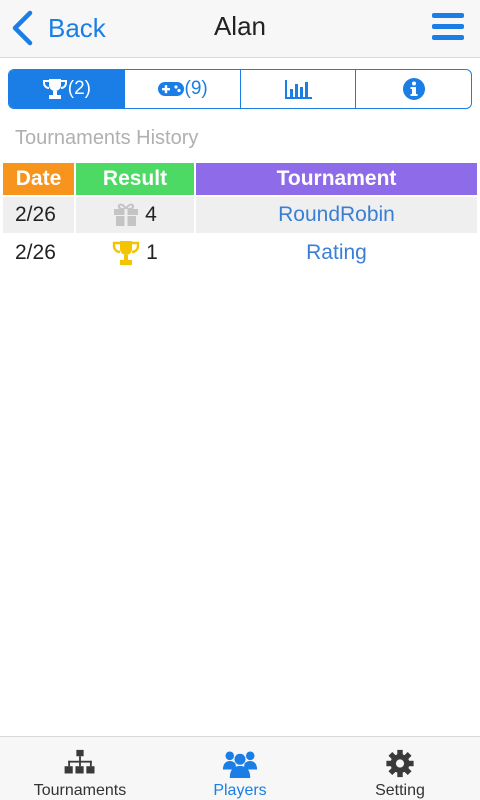 The width and height of the screenshot is (480, 800). I want to click on column-header-date: Date, so click(38, 179).